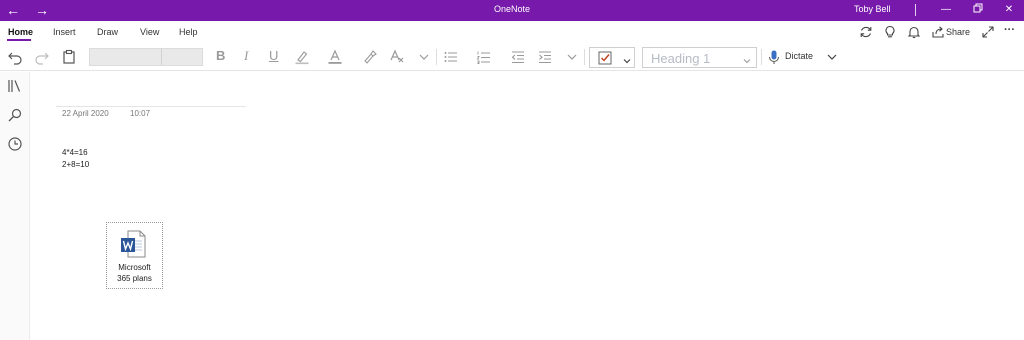  Describe the element at coordinates (774, 57) in the screenshot. I see `microphone-icon` at that location.